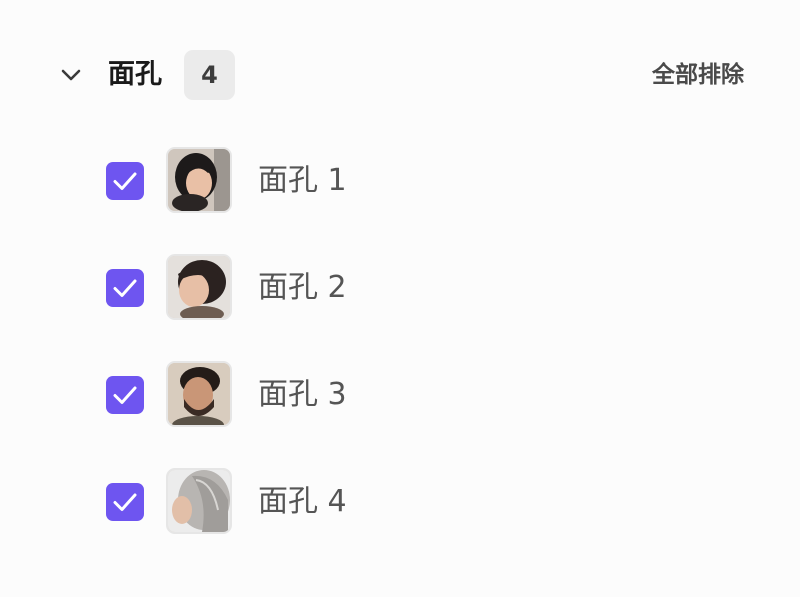 The width and height of the screenshot is (800, 597). What do you see at coordinates (302, 394) in the screenshot?
I see `face-3-label: 面孔 3` at bounding box center [302, 394].